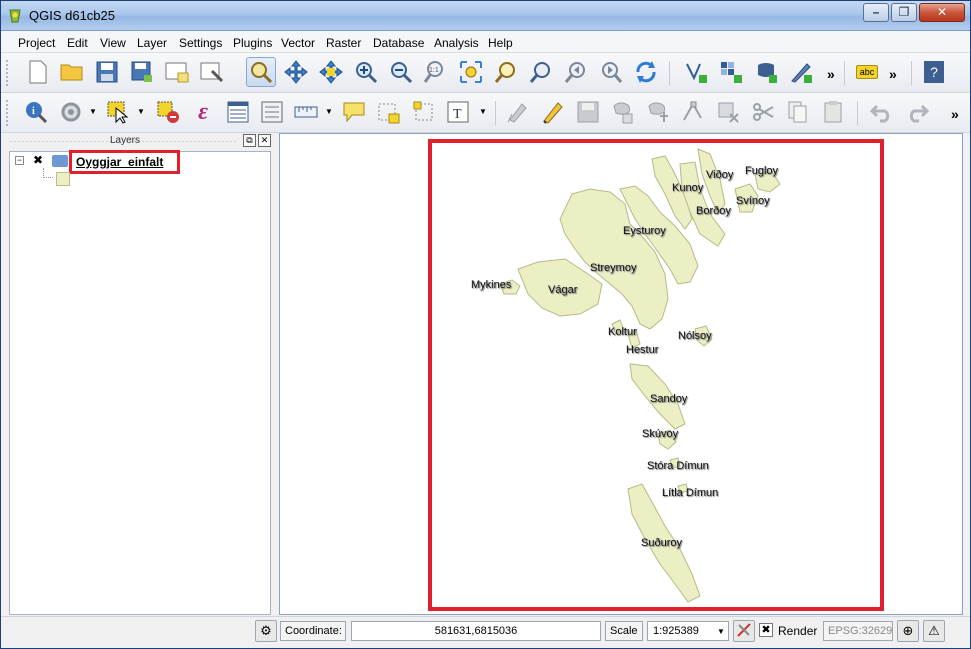 The width and height of the screenshot is (971, 649). What do you see at coordinates (177, 72) in the screenshot?
I see `new-print-composer-icon` at bounding box center [177, 72].